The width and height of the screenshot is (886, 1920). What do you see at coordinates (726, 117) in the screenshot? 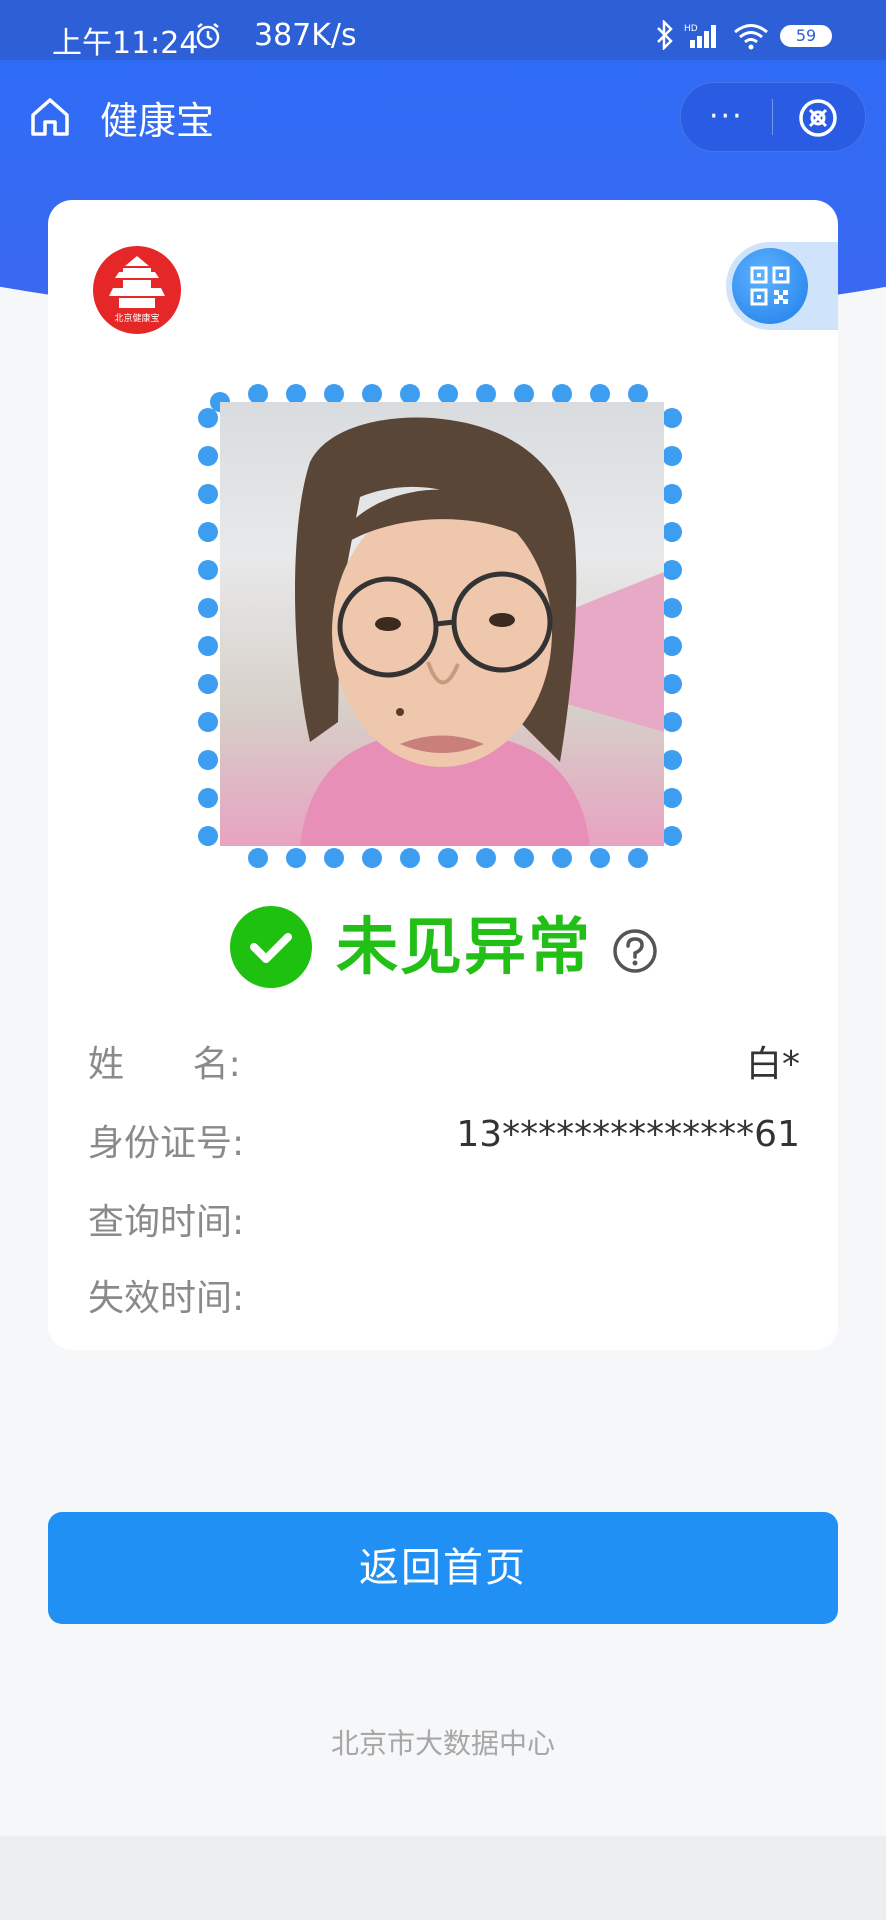
I see `more-icon: ···` at bounding box center [726, 117].